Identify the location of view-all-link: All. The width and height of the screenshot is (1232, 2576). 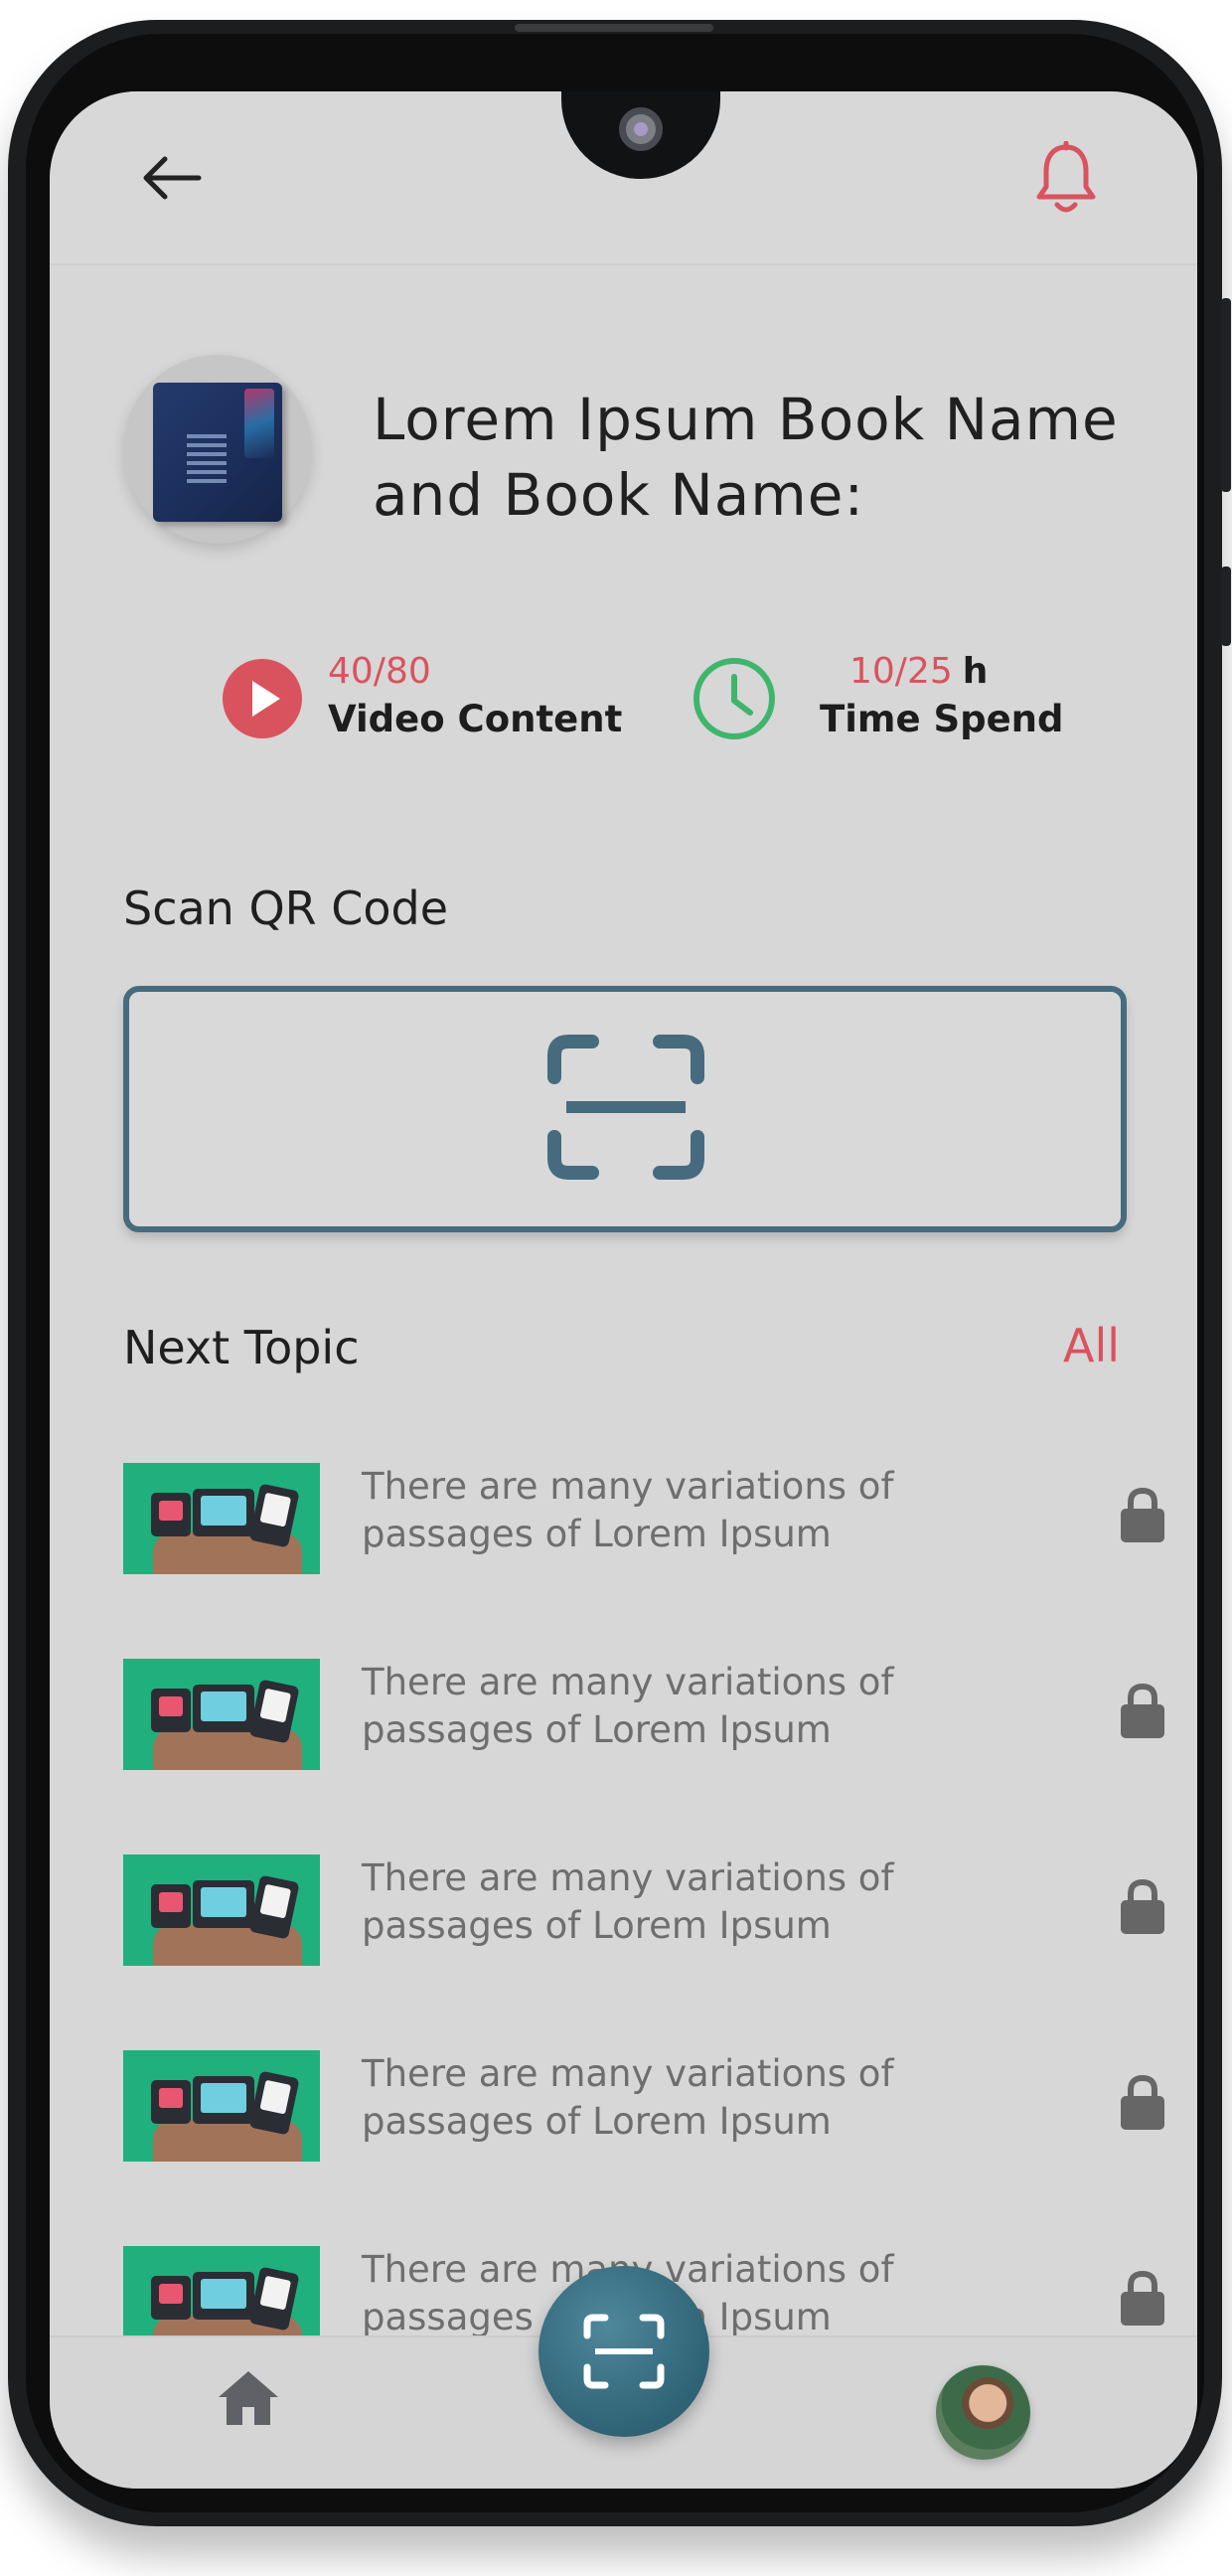
(1091, 1345).